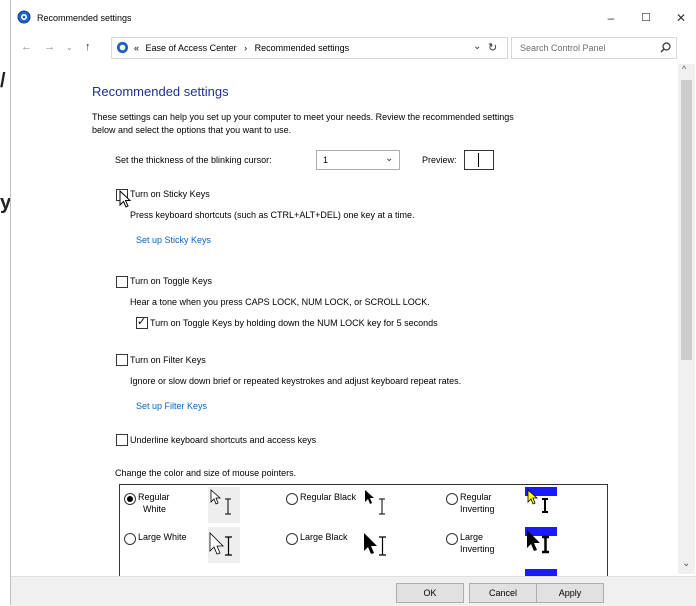  I want to click on cursor-preview, so click(479, 160).